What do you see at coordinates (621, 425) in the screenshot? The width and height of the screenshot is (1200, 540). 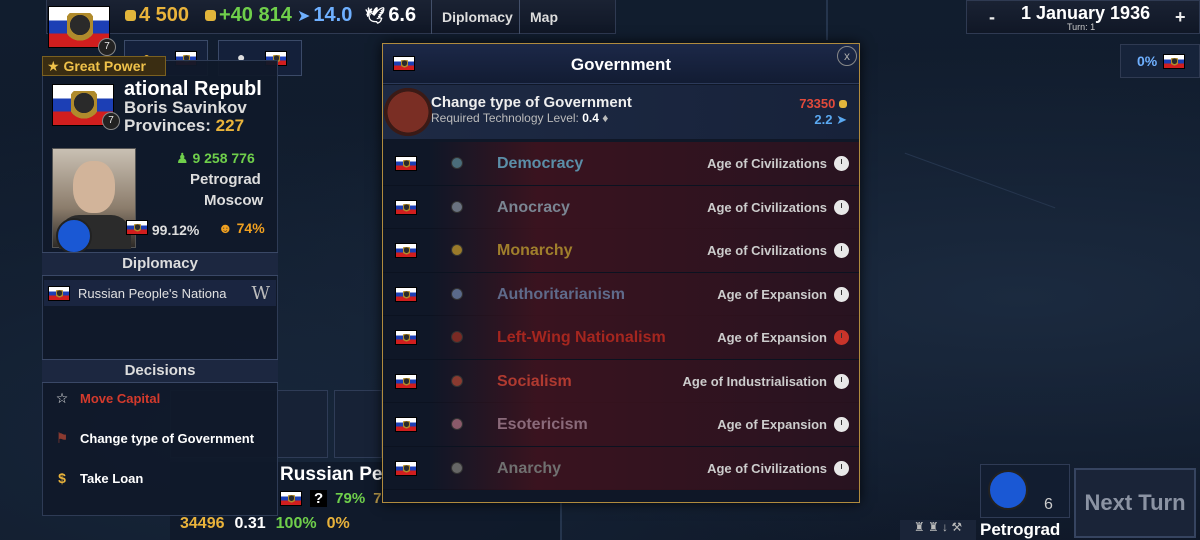 I see `government-option-esotericism: Esotericism Age of Expansion` at bounding box center [621, 425].